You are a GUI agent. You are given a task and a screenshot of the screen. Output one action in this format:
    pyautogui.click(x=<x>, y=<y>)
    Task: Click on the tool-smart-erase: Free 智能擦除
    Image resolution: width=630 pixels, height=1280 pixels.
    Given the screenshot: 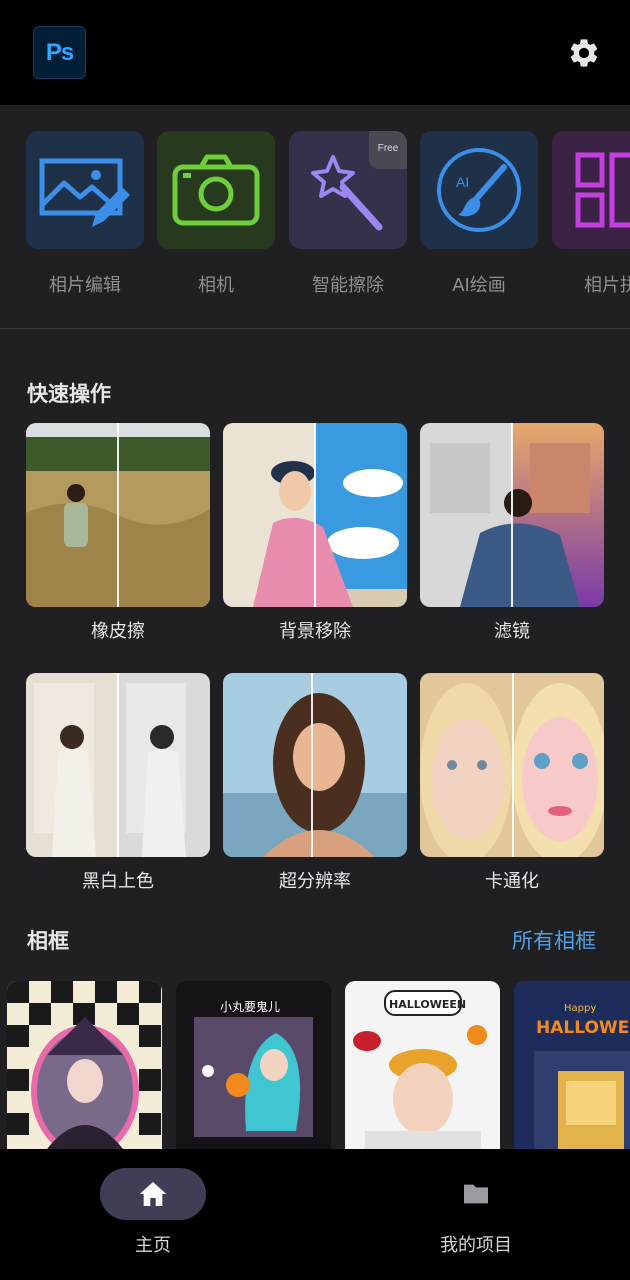 What is the action you would take?
    pyautogui.click(x=349, y=214)
    